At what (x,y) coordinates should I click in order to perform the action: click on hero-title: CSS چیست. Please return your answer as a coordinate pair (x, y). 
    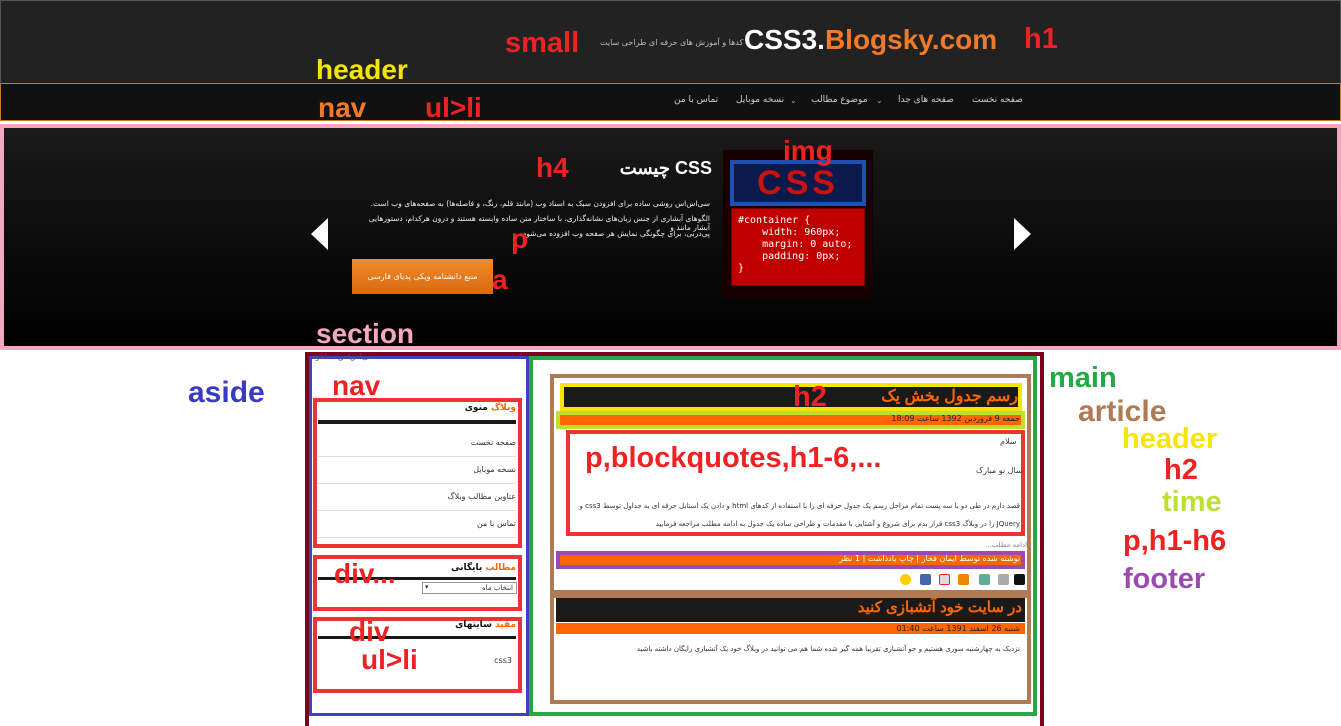
    Looking at the image, I should click on (665, 168).